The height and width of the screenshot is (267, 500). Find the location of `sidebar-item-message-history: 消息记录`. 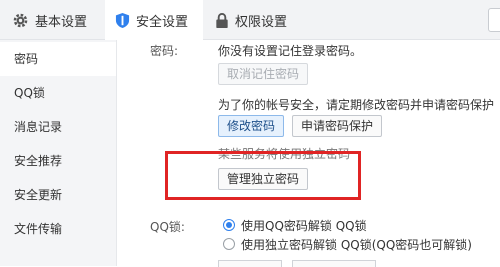

sidebar-item-message-history: 消息记录 is located at coordinates (58, 127).